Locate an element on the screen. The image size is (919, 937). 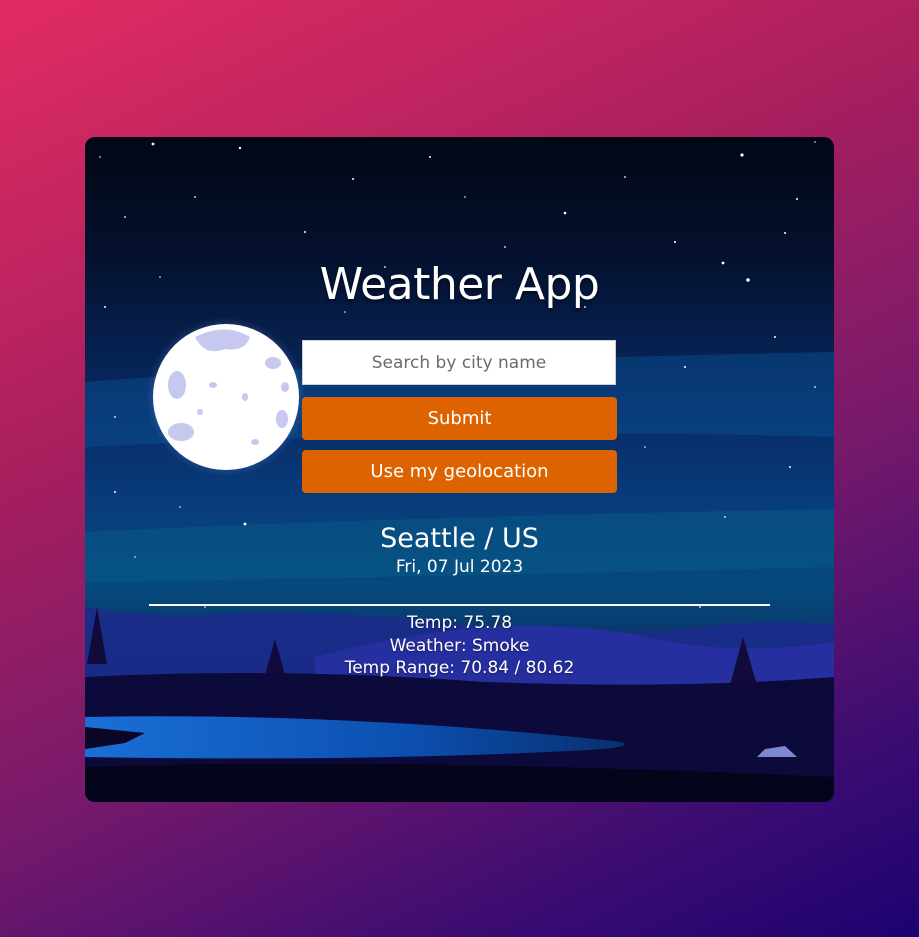
use-geolocation-button: Use my geolocation is located at coordinates (459, 471).